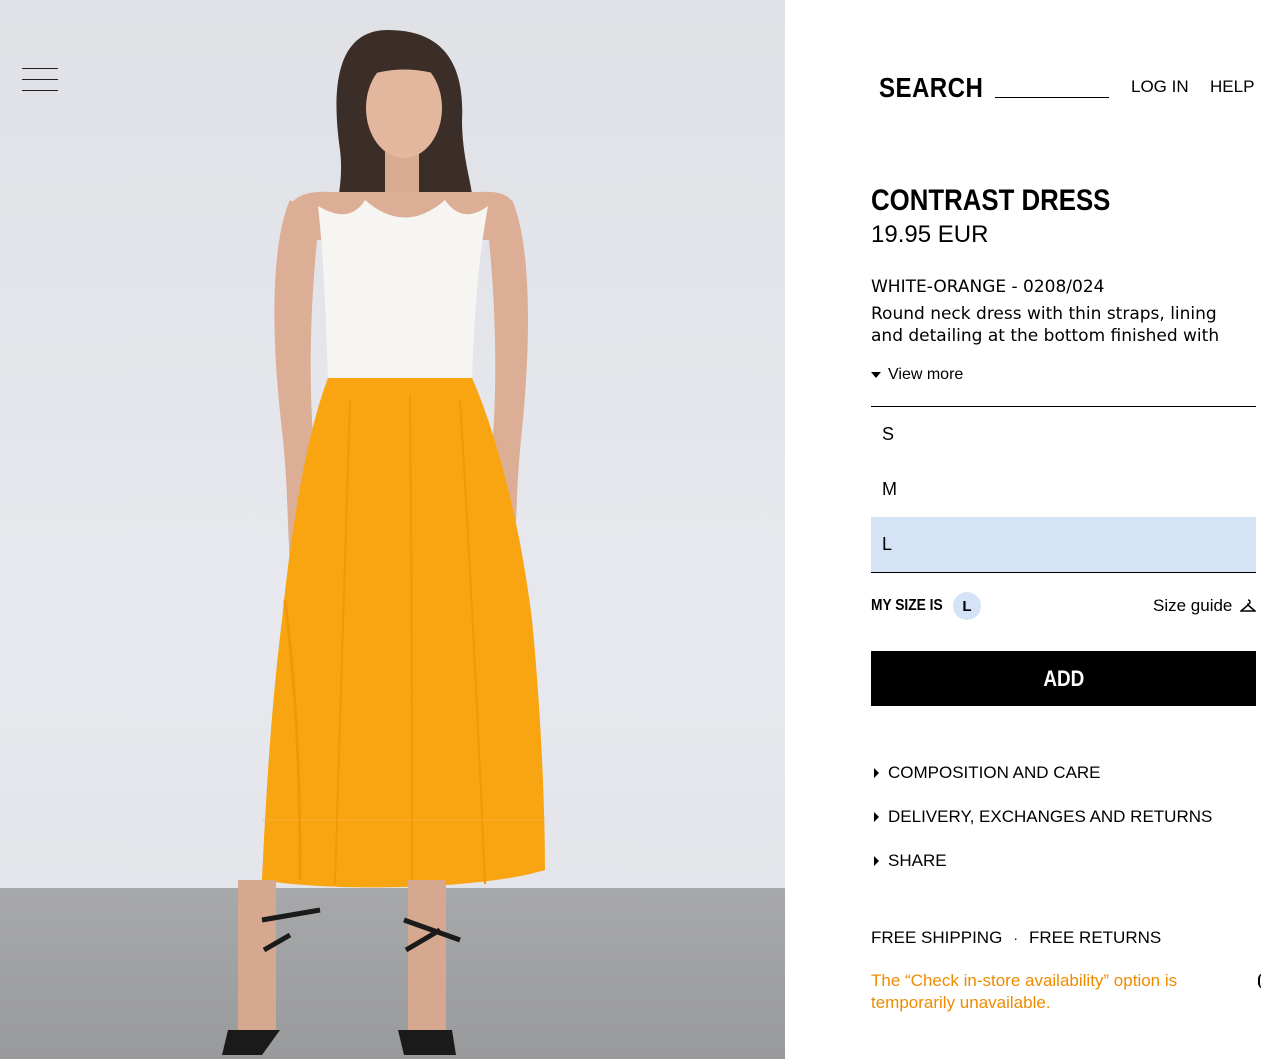 Image resolution: width=1261 pixels, height=1059 pixels. Describe the element at coordinates (1052, 86) in the screenshot. I see `search-input` at that location.